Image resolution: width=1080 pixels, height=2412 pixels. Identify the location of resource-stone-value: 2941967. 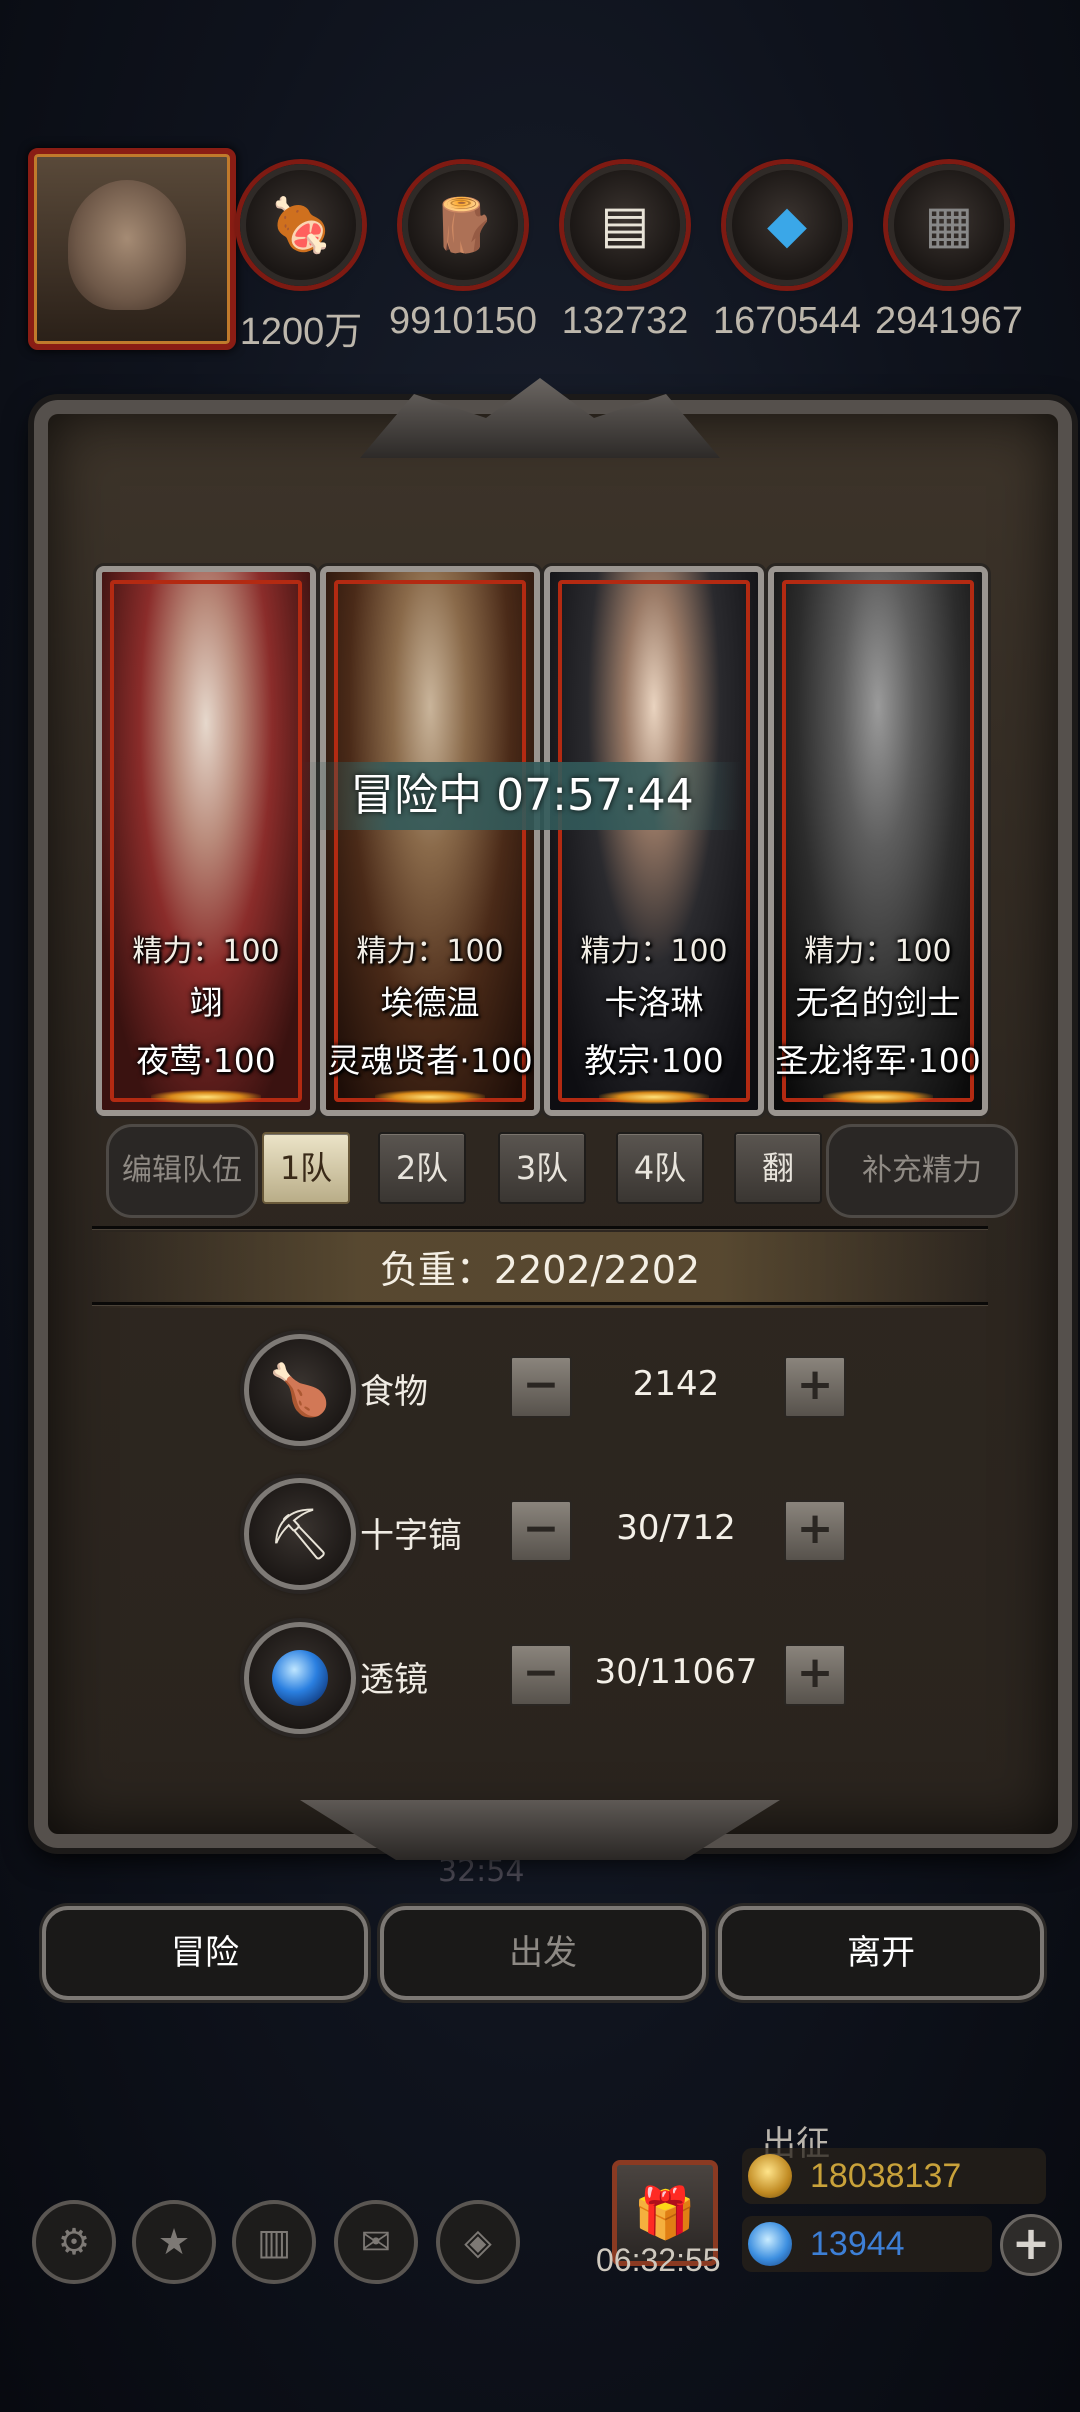
(949, 321).